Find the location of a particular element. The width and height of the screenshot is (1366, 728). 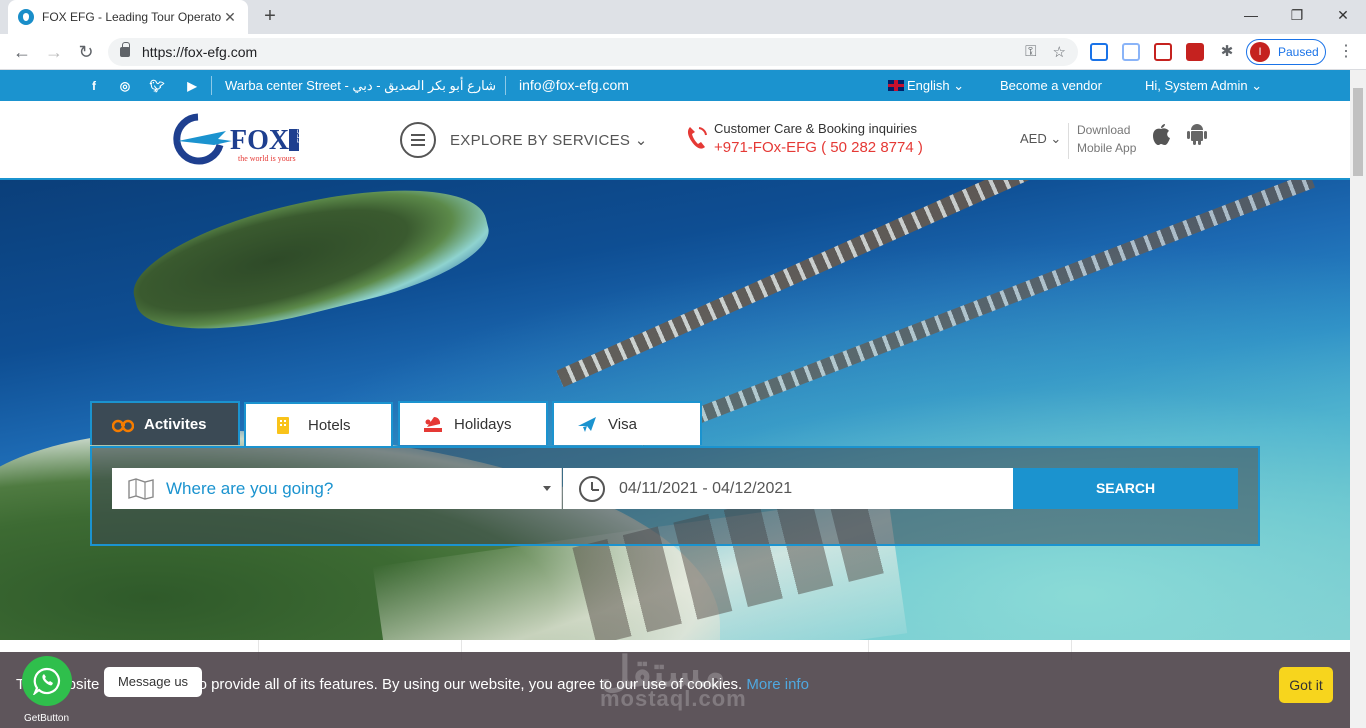

map-icon is located at coordinates (141, 488).